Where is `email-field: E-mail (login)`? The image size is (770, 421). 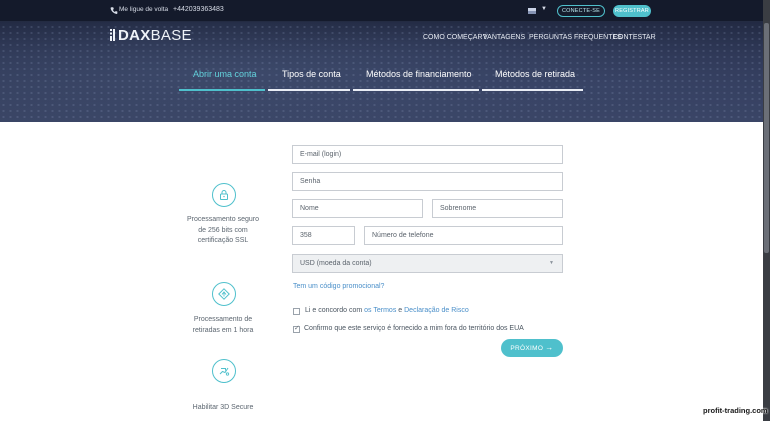
email-field: E-mail (login) is located at coordinates (427, 154).